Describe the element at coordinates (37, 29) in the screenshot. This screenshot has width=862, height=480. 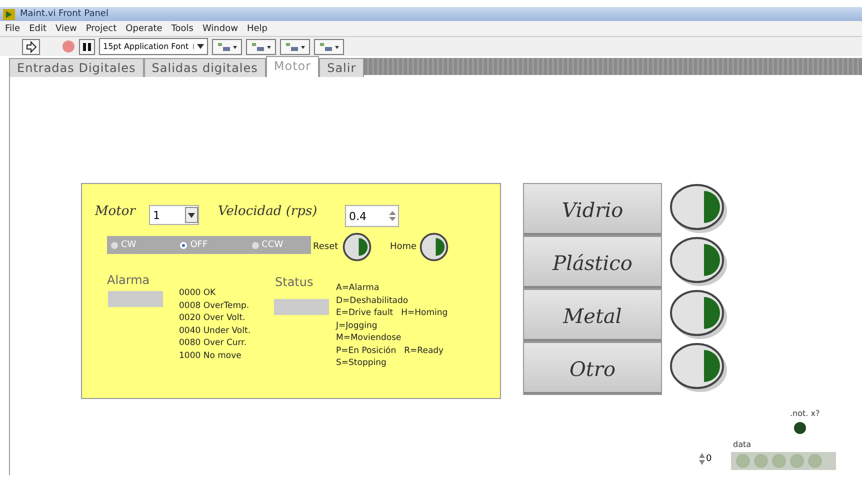
I see `menu-item: Edit` at that location.